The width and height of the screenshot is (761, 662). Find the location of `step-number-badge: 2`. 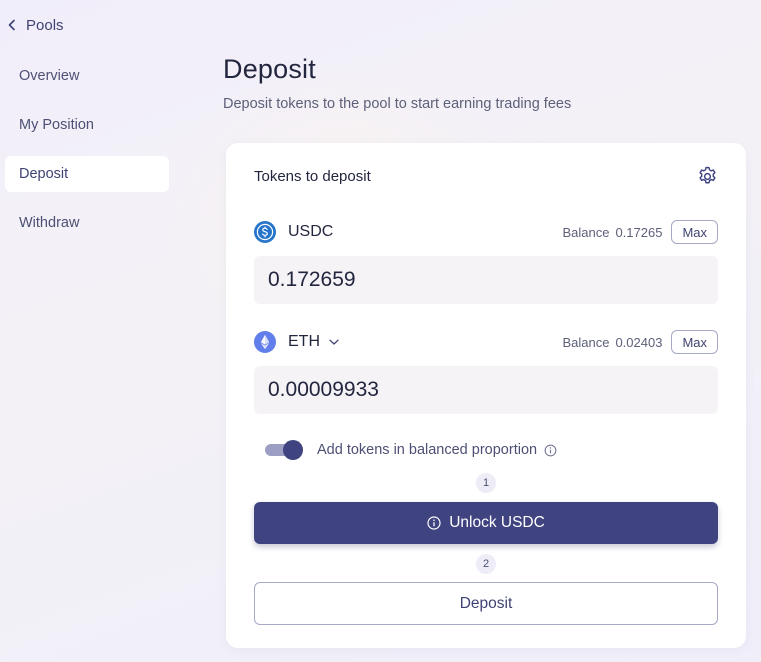

step-number-badge: 2 is located at coordinates (486, 564).